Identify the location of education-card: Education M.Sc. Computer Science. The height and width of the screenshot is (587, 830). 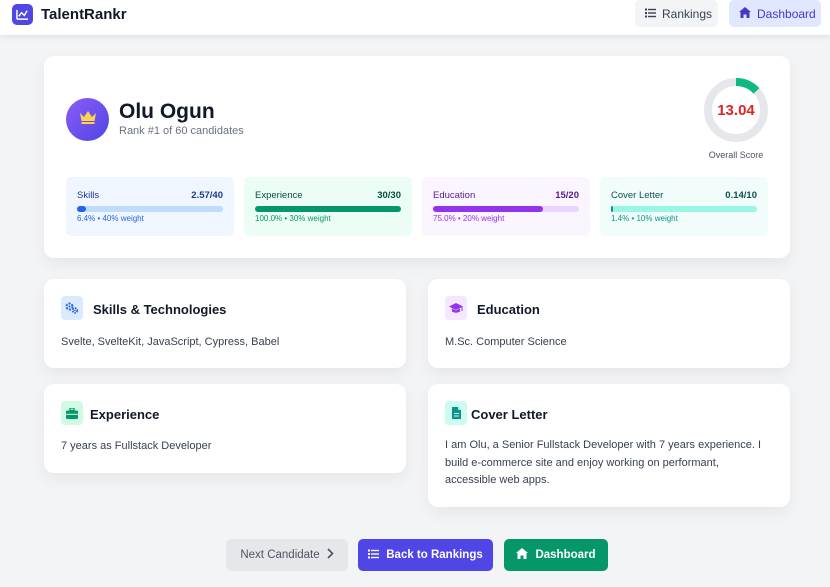
(609, 323).